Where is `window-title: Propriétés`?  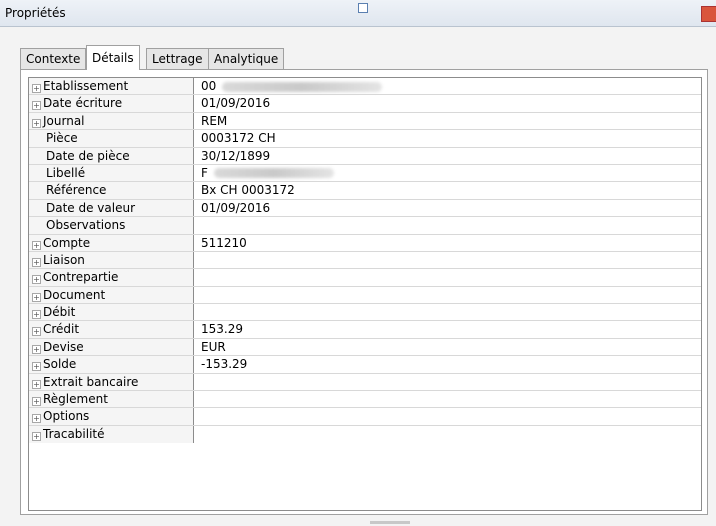
window-title: Propriétés is located at coordinates (35, 13).